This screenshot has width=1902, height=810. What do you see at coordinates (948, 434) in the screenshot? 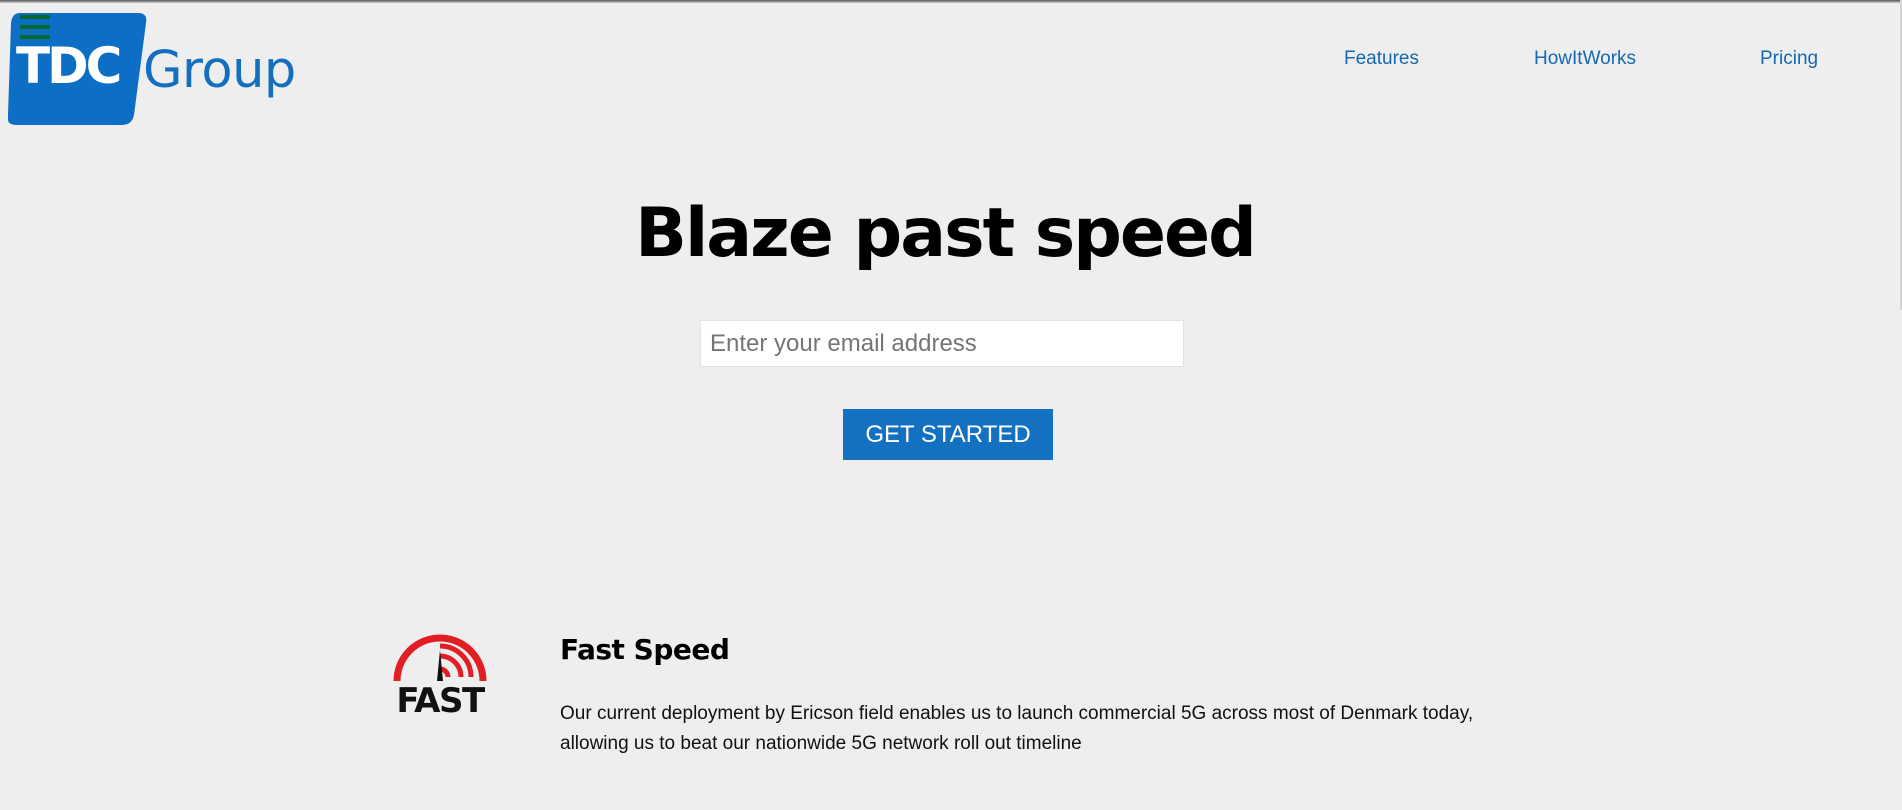
I see `get-started-button: GET STARTED` at bounding box center [948, 434].